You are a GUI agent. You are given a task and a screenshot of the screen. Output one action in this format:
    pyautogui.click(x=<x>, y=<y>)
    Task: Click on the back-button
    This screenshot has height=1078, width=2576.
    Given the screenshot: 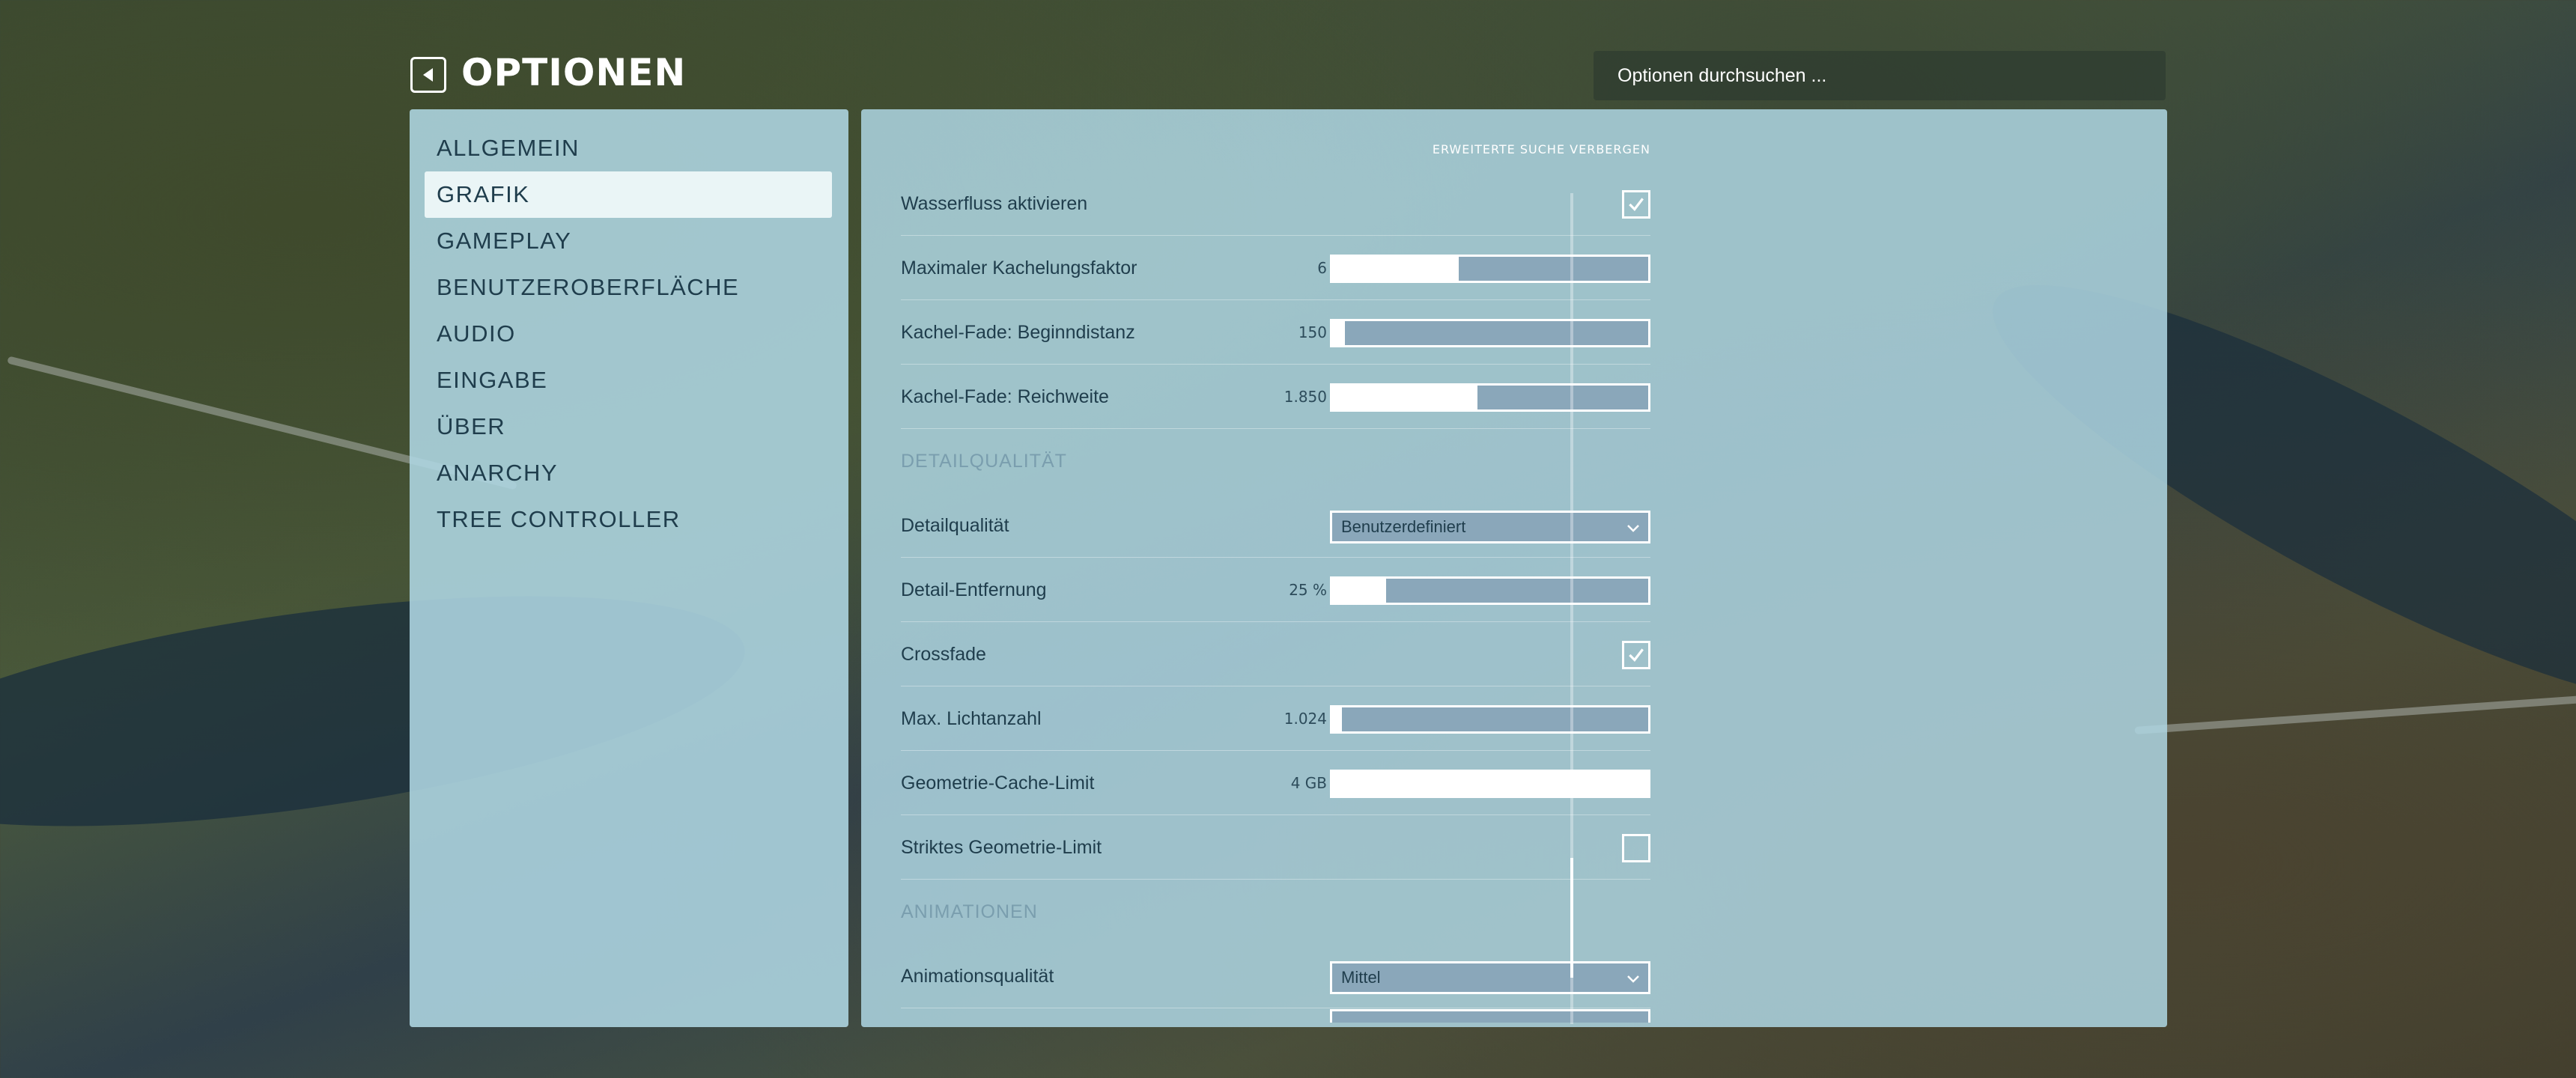 What is the action you would take?
    pyautogui.click(x=428, y=75)
    